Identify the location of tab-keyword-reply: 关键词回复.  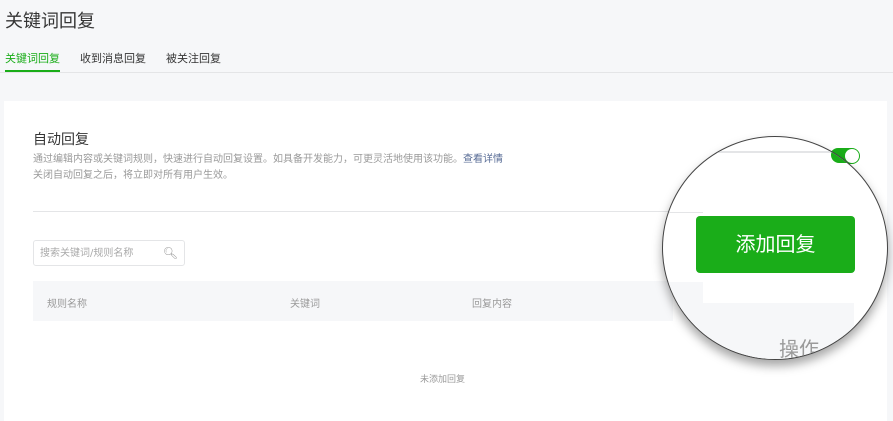
(32, 61).